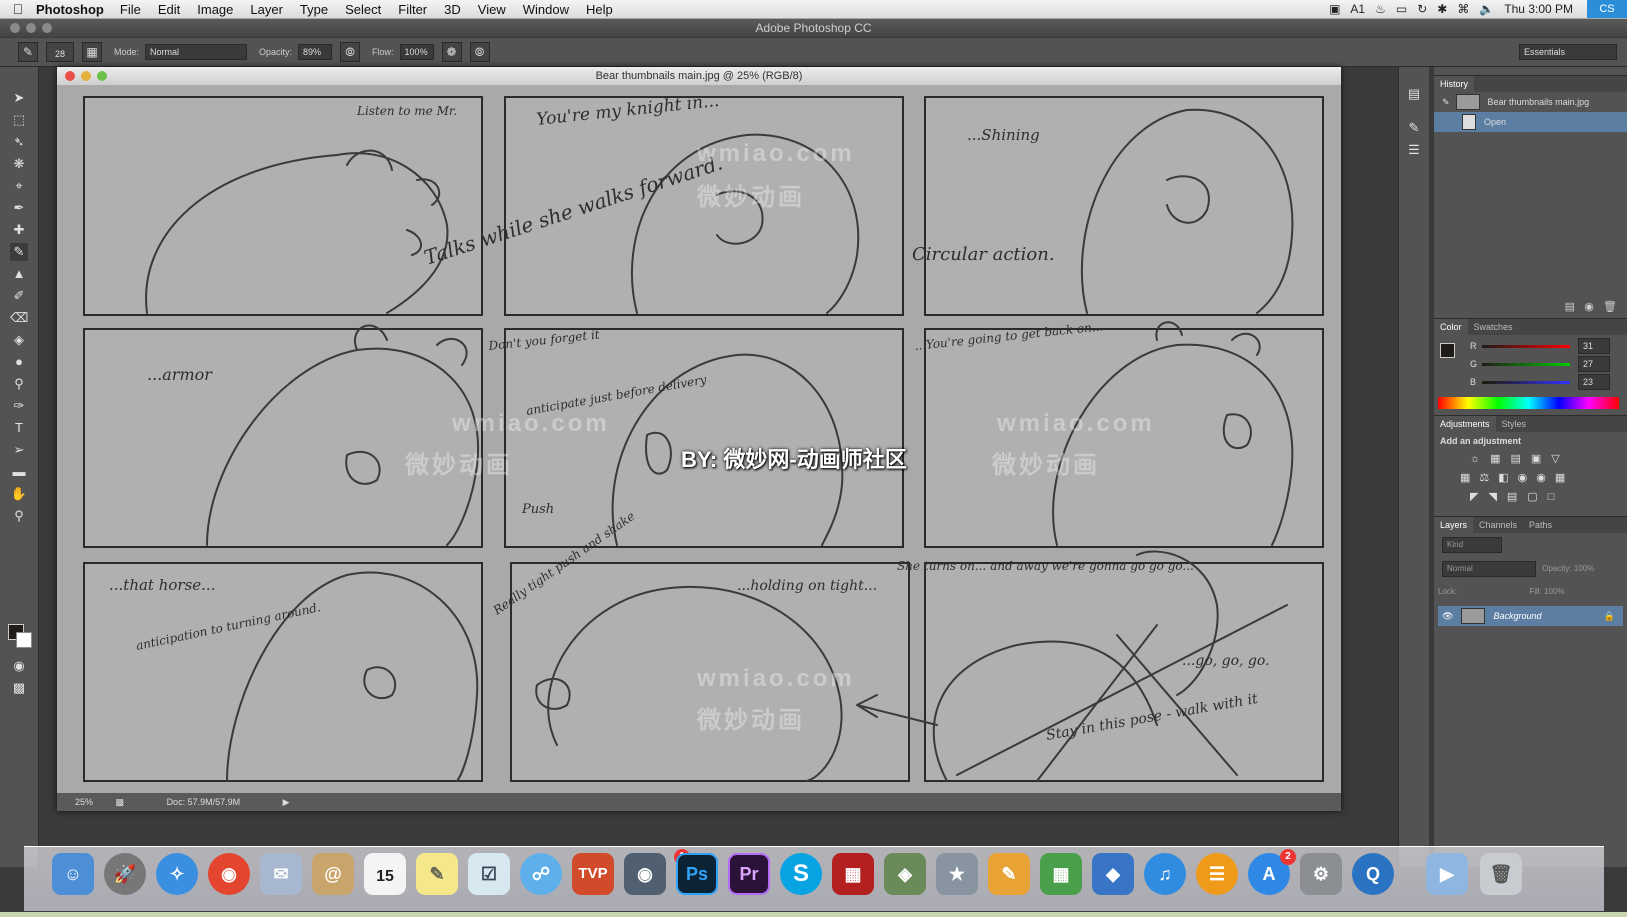 The height and width of the screenshot is (917, 1627). Describe the element at coordinates (905, 874) in the screenshot. I see `iphoto-icon: ◈` at that location.